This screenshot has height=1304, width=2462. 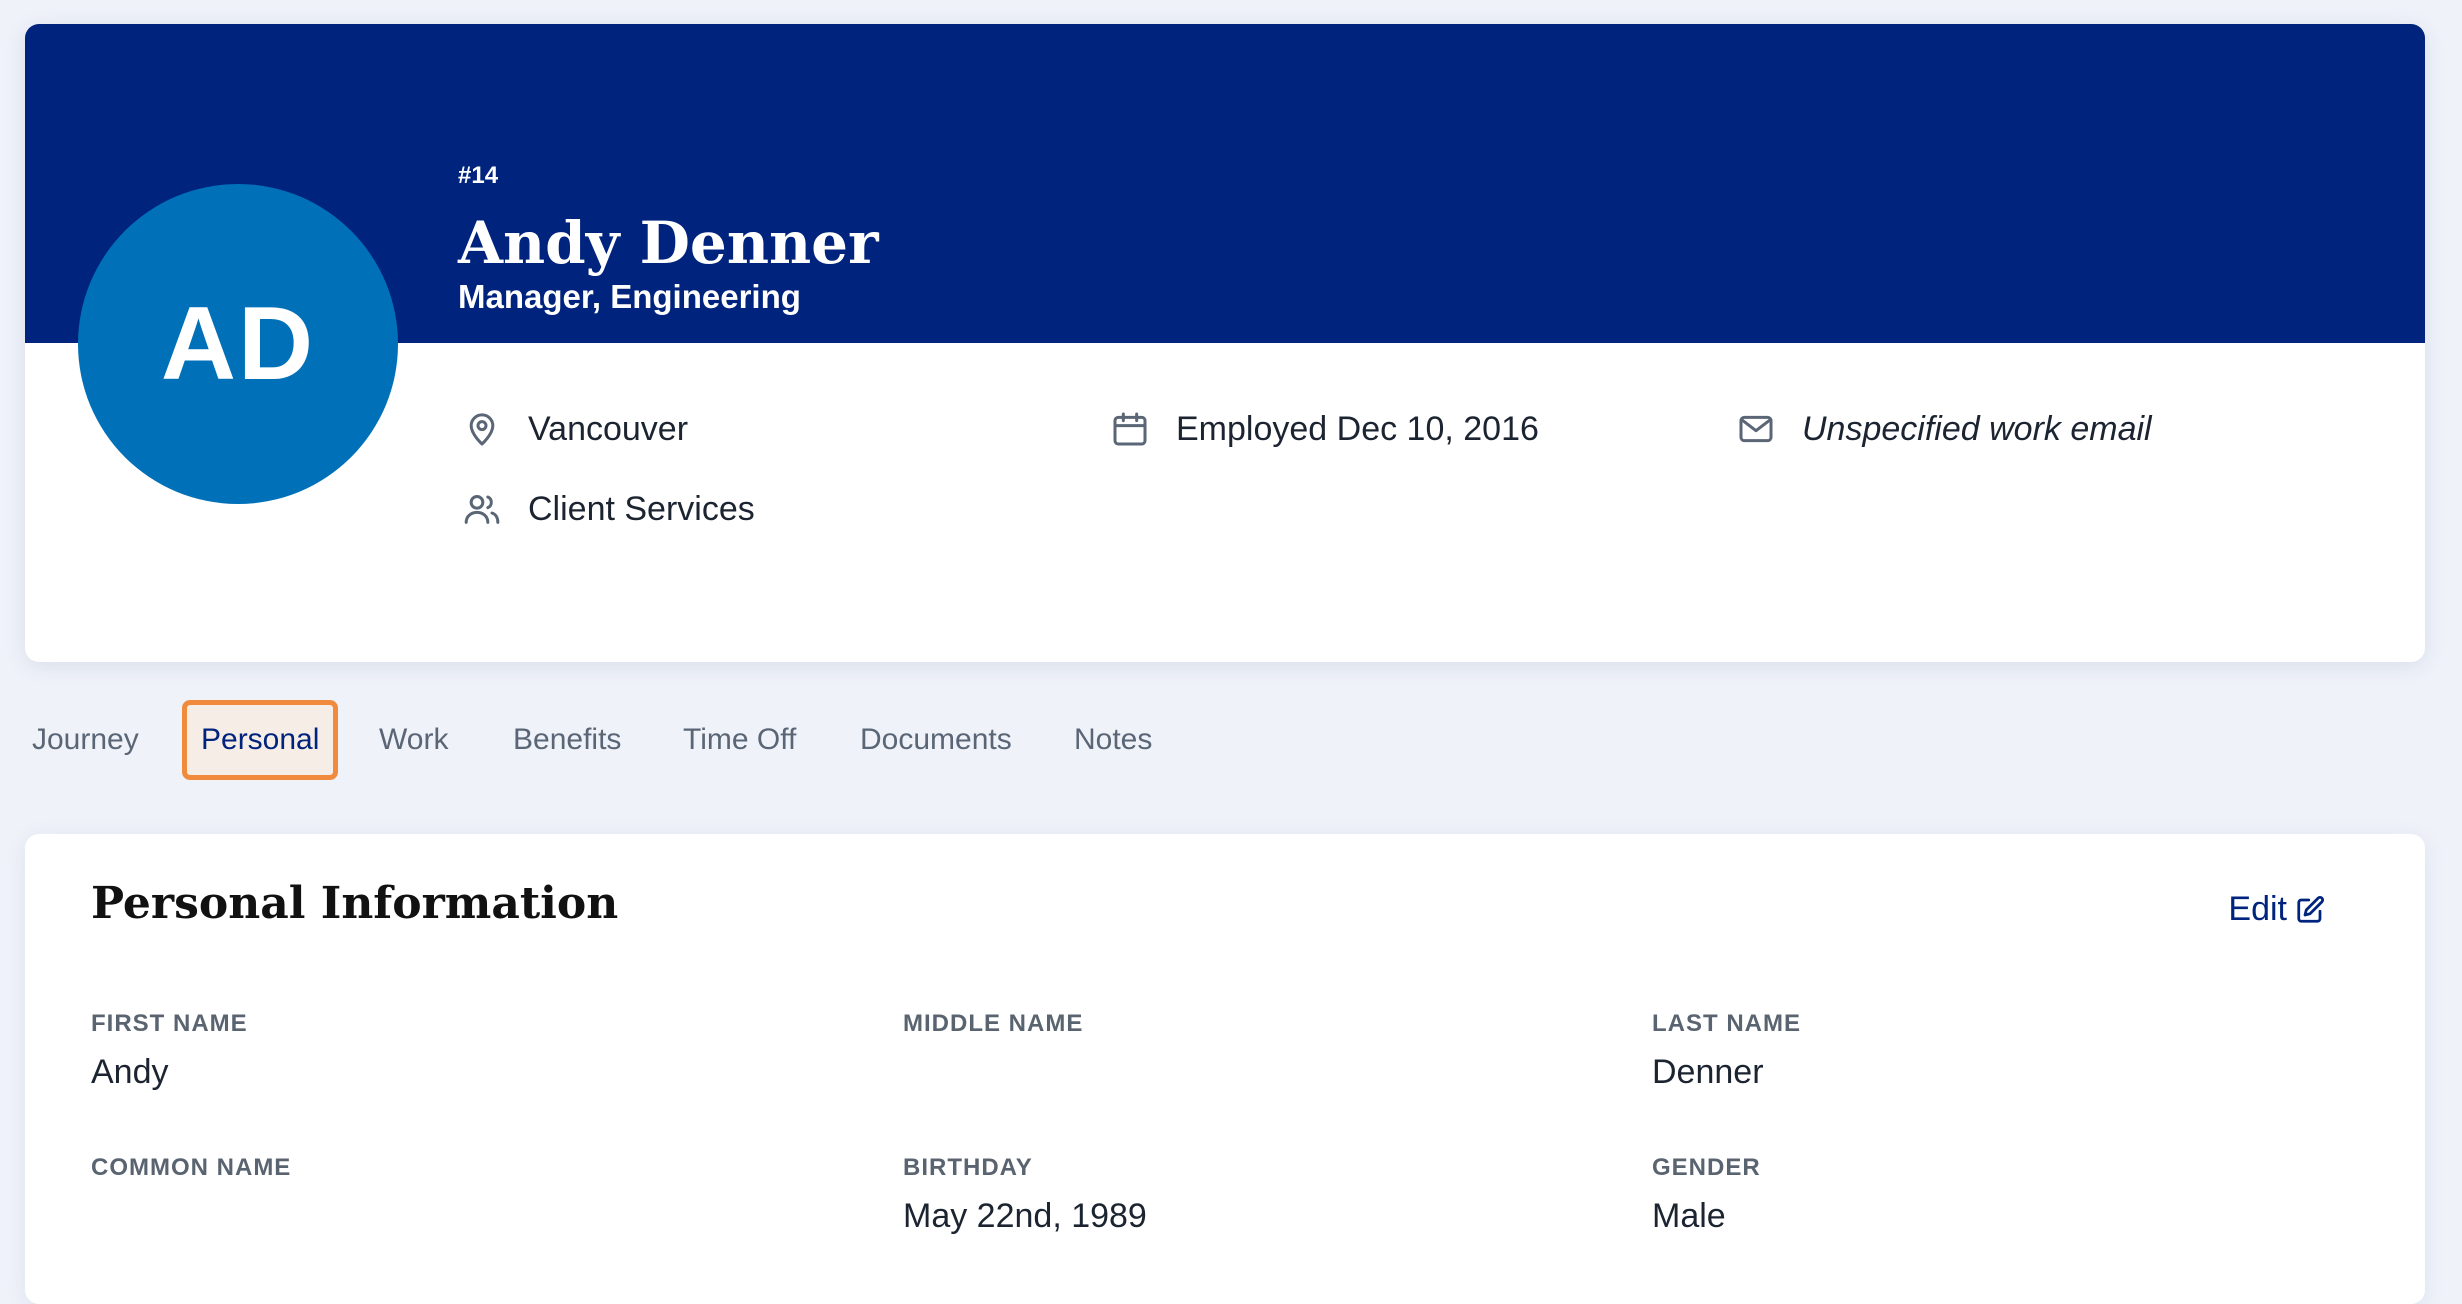 I want to click on tab-personal: Personal, so click(x=260, y=740).